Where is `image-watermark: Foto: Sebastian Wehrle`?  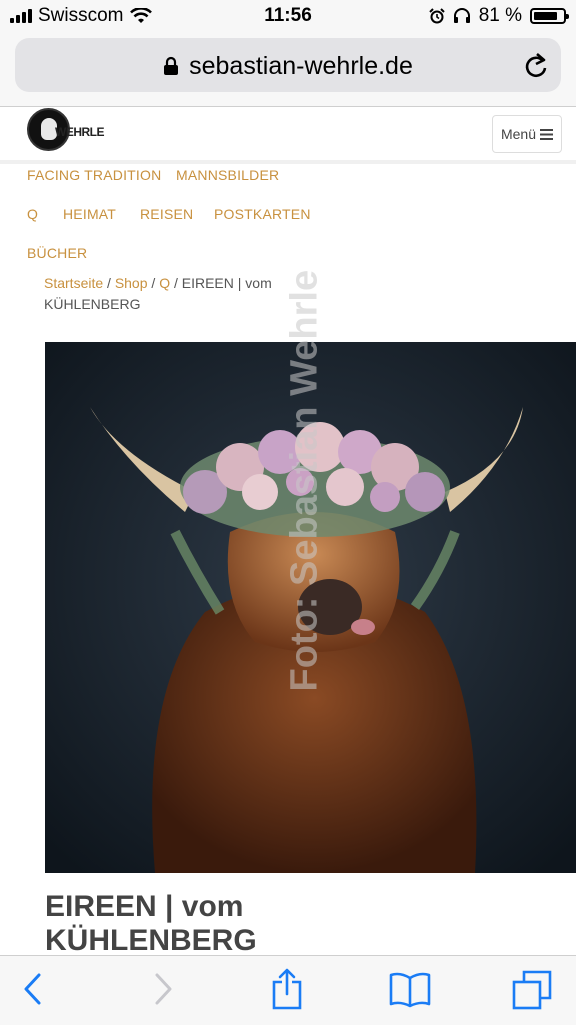 image-watermark: Foto: Sebastian Wehrle is located at coordinates (304, 480).